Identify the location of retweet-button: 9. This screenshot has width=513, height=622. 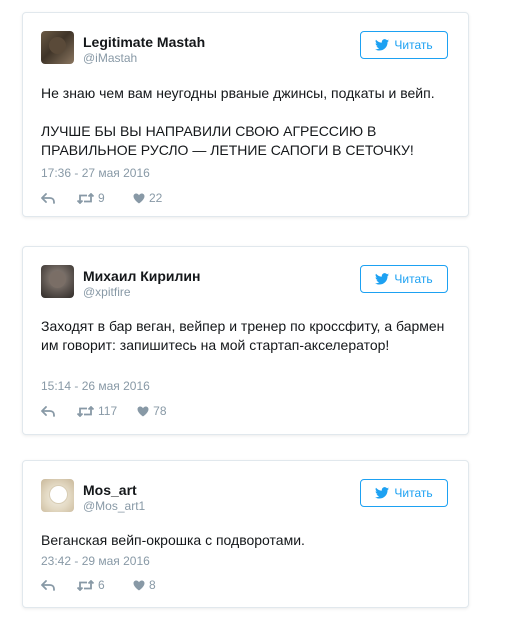
(95, 198).